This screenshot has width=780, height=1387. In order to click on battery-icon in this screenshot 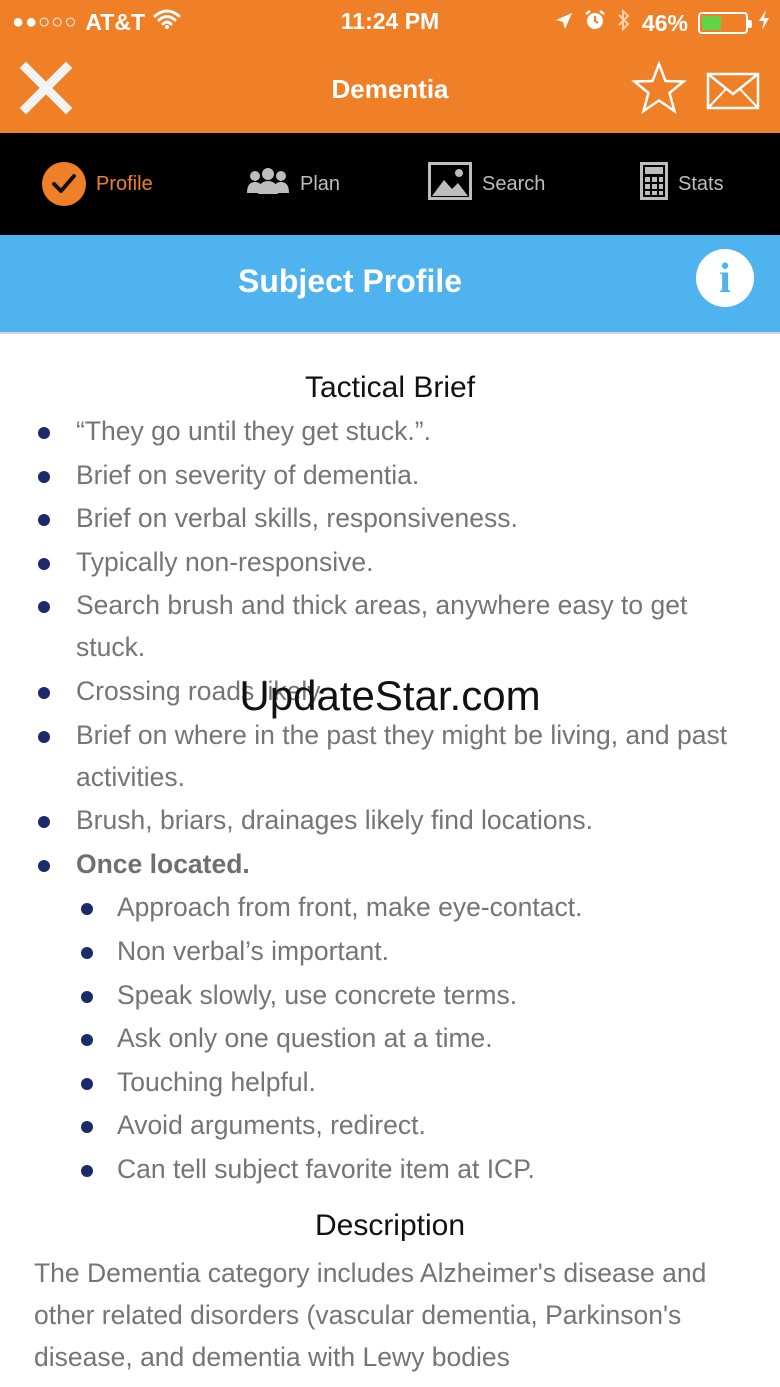, I will do `click(725, 23)`.